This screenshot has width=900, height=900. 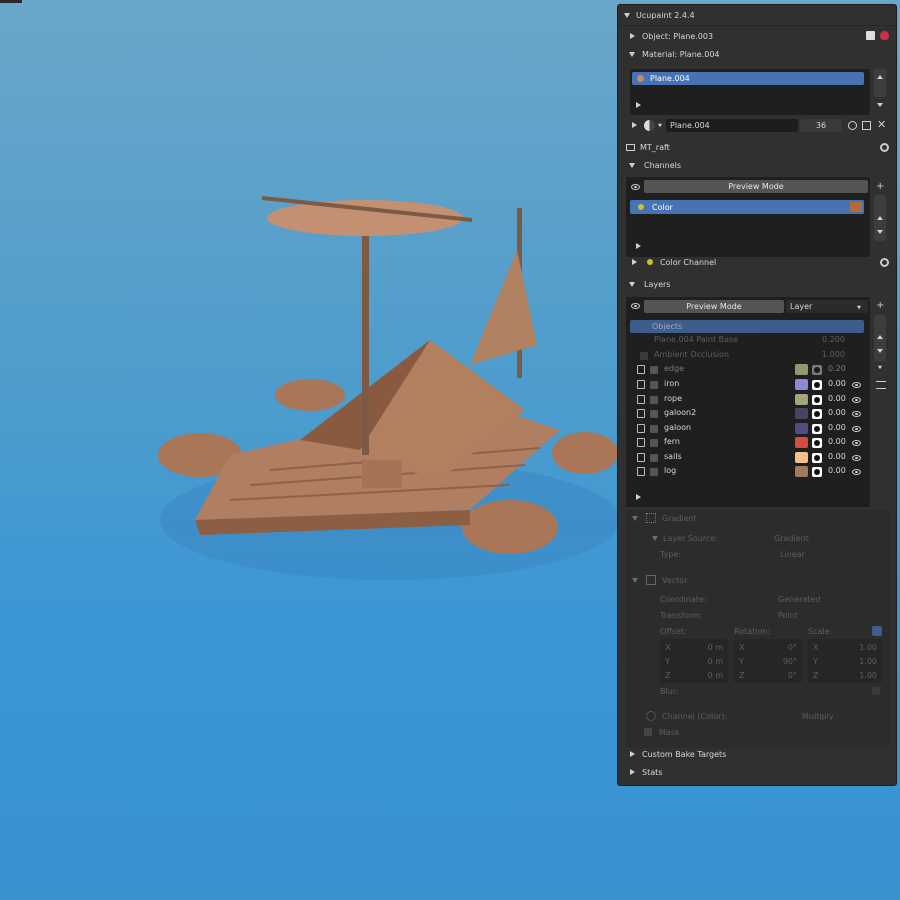 I want to click on image-icon, so click(x=870, y=35).